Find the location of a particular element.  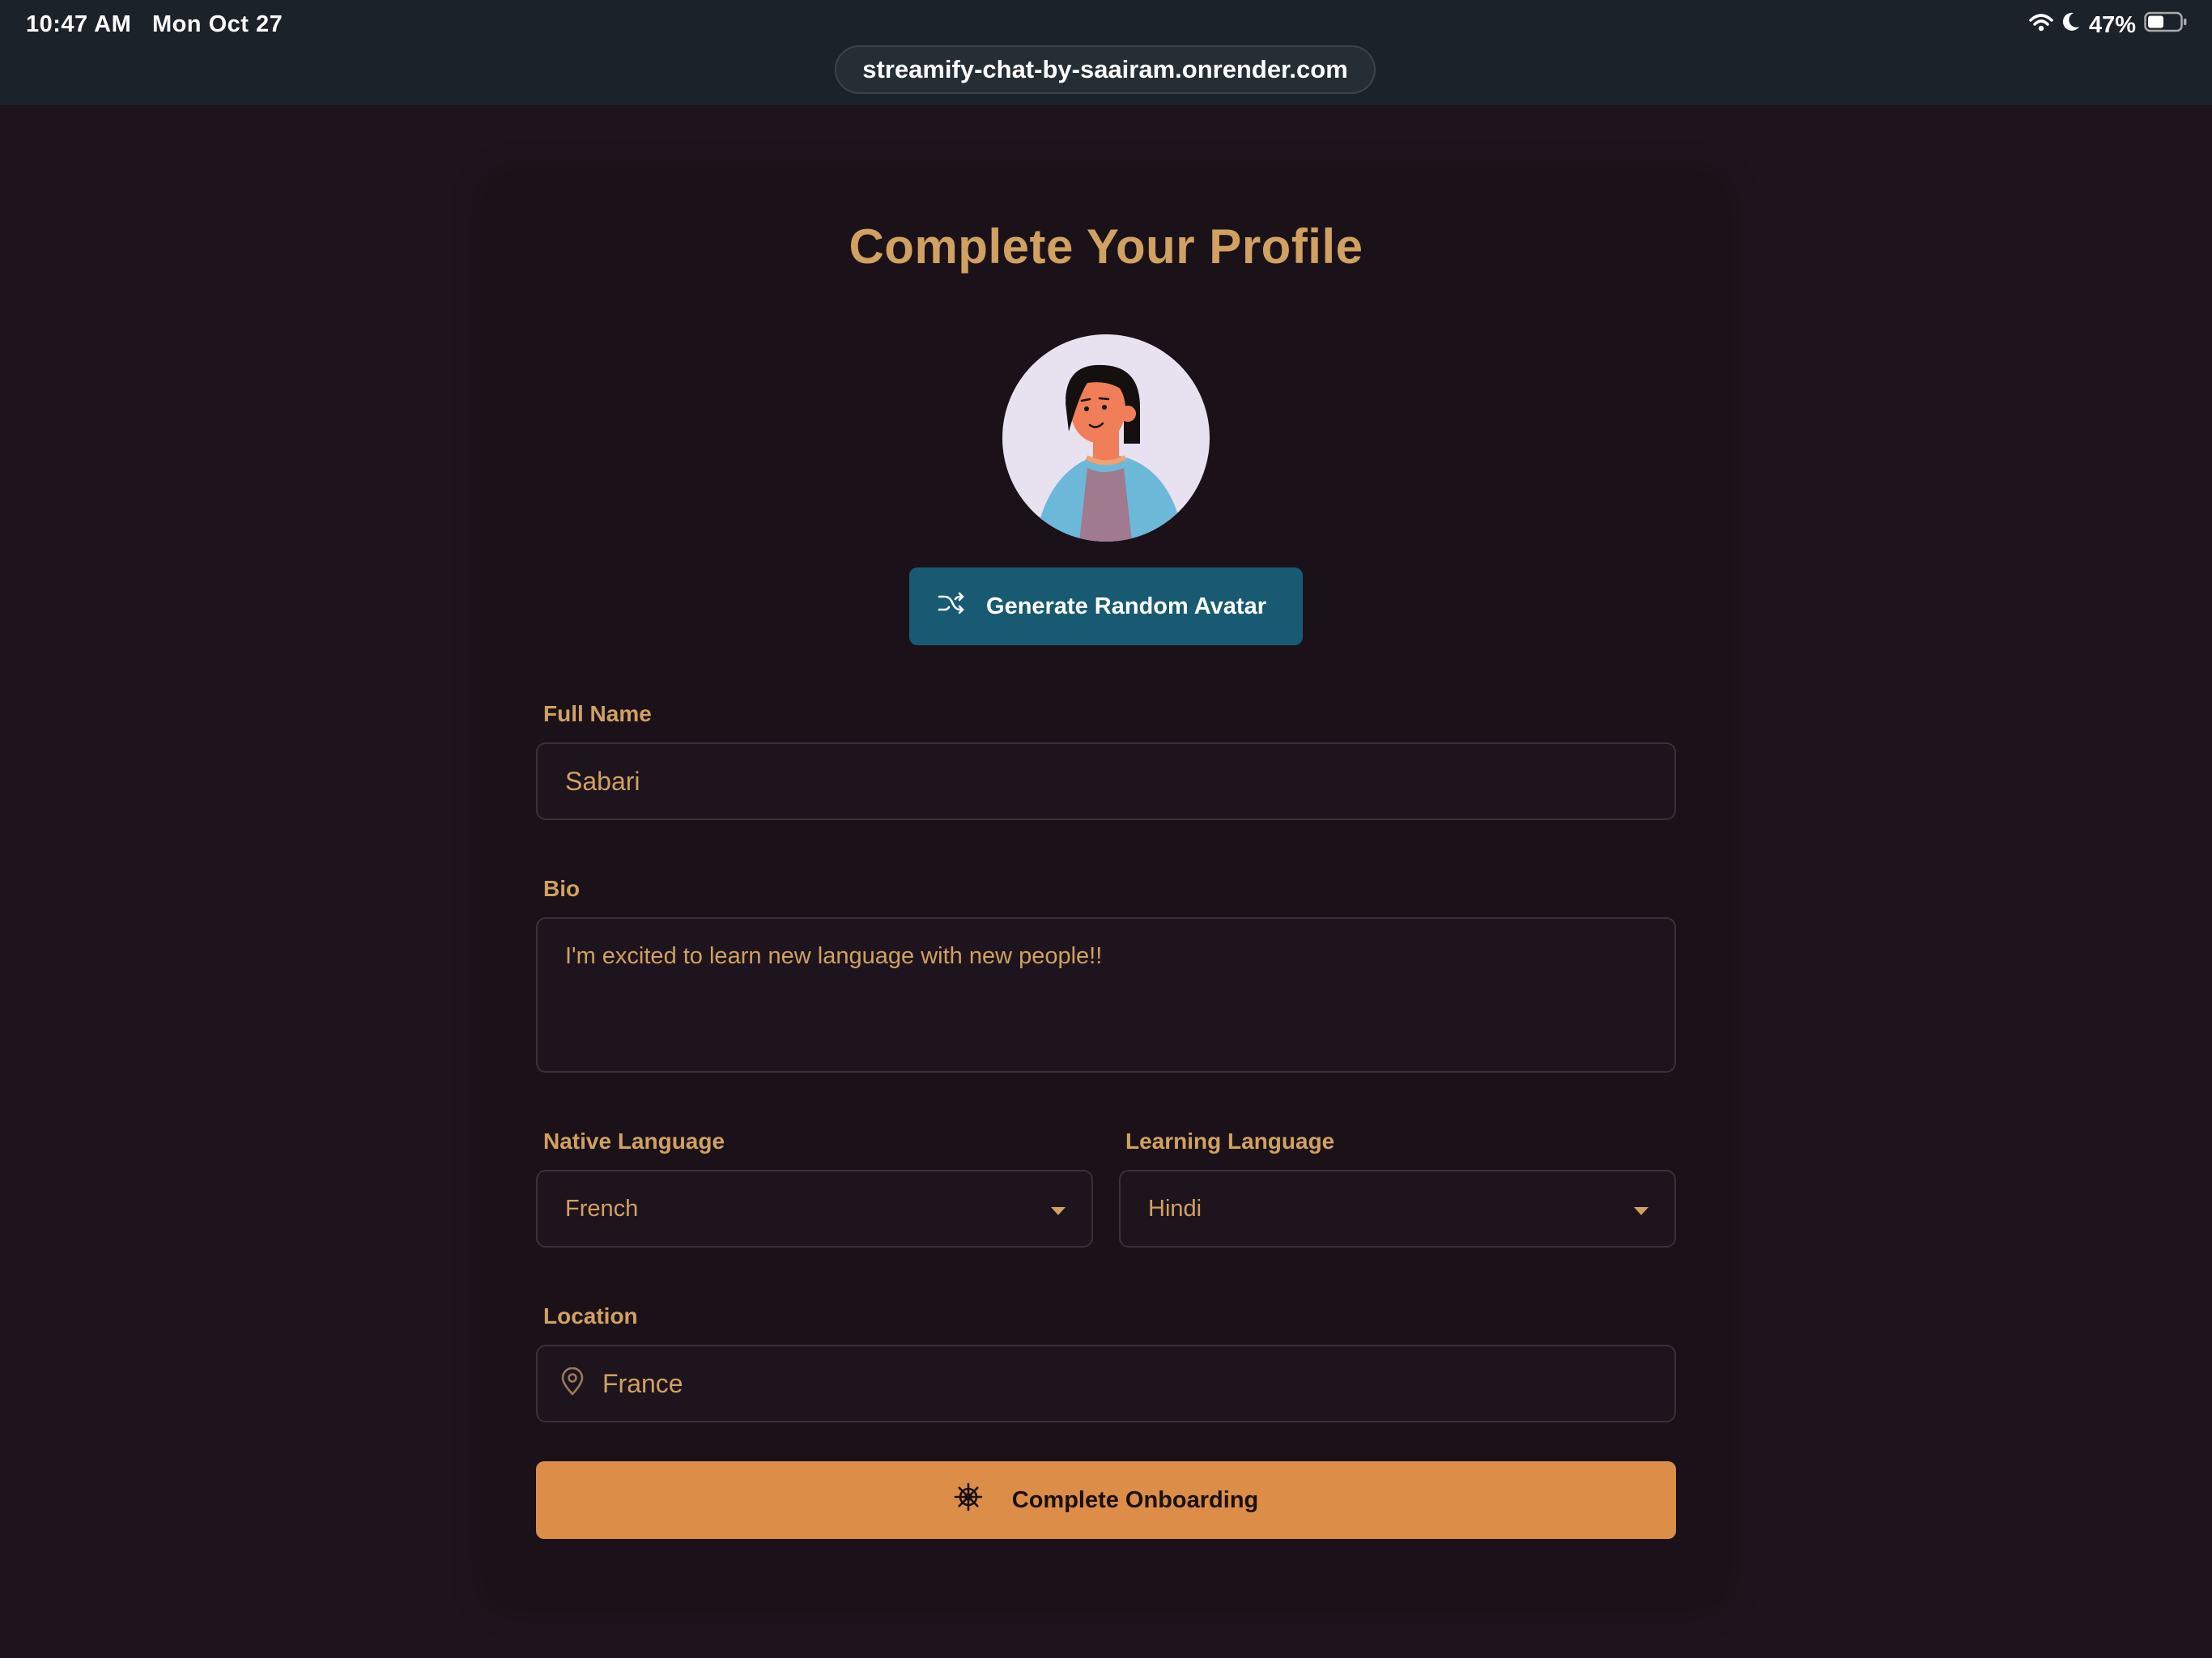

wifi-icon is located at coordinates (2041, 25).